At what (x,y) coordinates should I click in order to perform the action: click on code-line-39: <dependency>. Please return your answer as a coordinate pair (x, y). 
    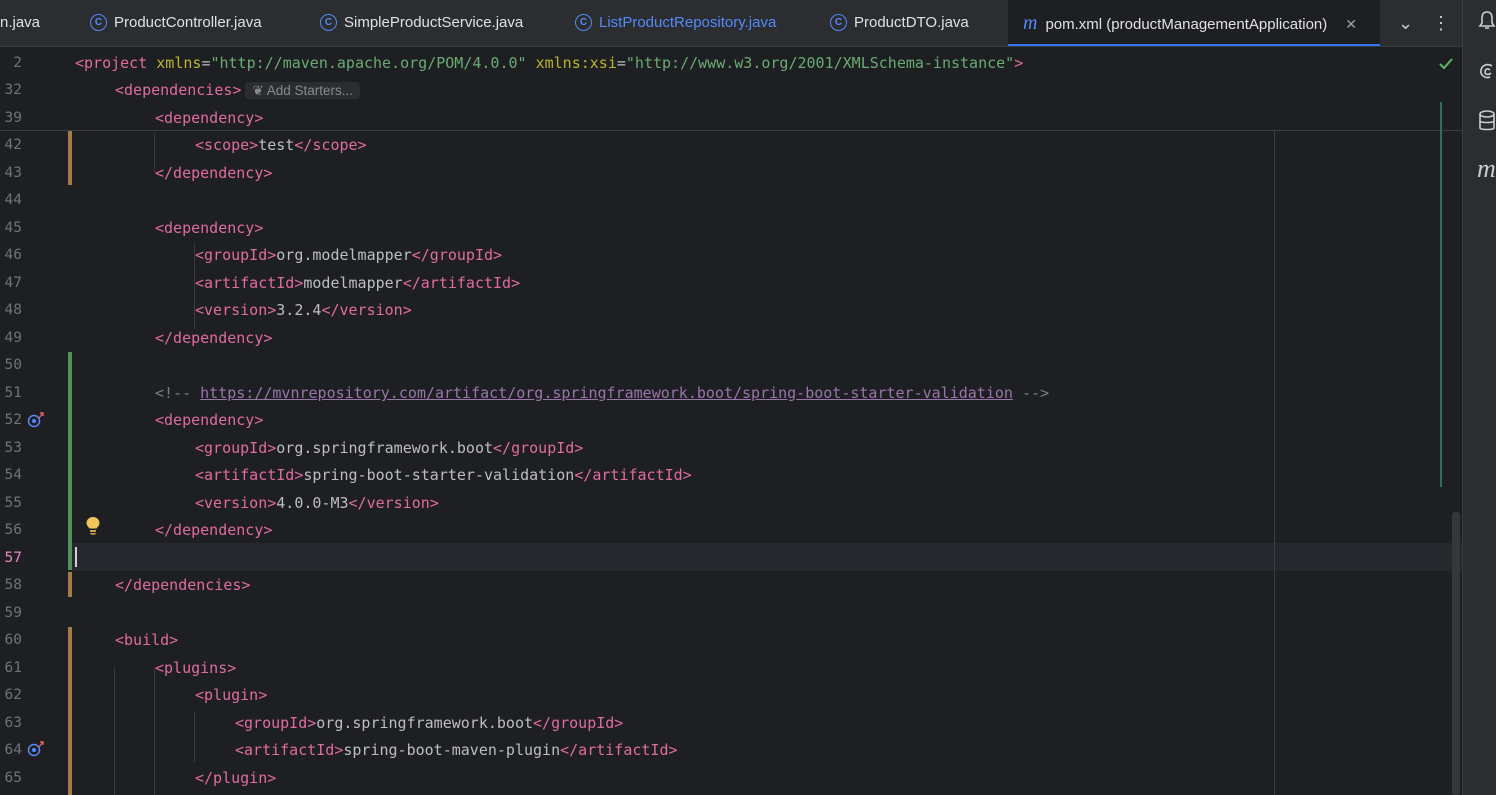
    Looking at the image, I should click on (209, 118).